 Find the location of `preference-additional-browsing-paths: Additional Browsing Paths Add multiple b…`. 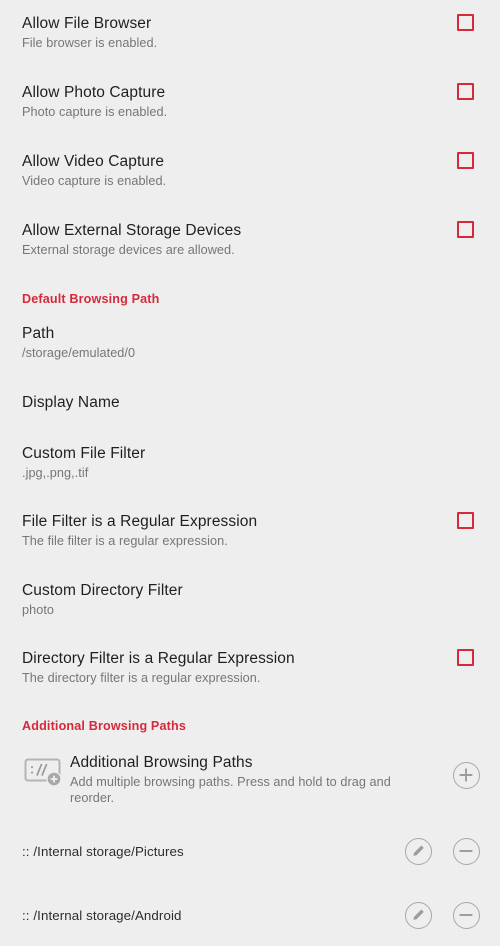

preference-additional-browsing-paths: Additional Browsing Paths Add multiple b… is located at coordinates (250, 779).